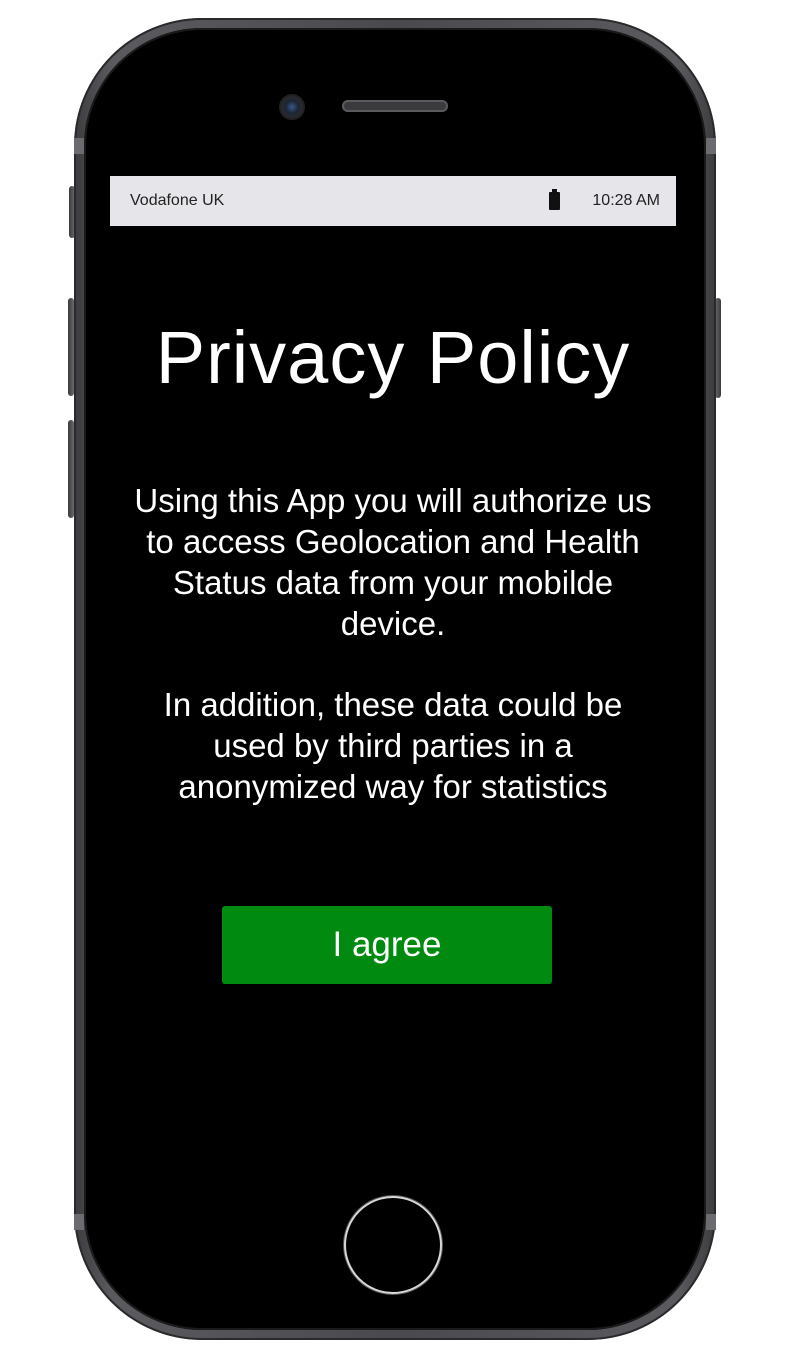  I want to click on battery-icon, so click(555, 199).